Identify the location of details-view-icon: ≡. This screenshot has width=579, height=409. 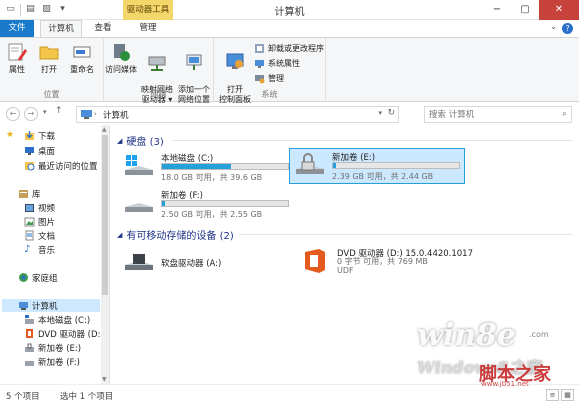
(552, 395).